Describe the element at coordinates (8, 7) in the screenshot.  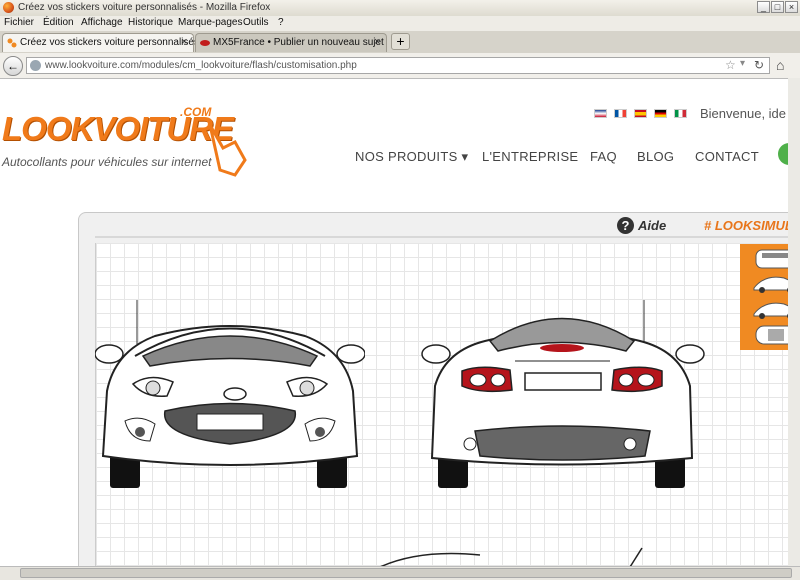
I see `firefox-icon` at that location.